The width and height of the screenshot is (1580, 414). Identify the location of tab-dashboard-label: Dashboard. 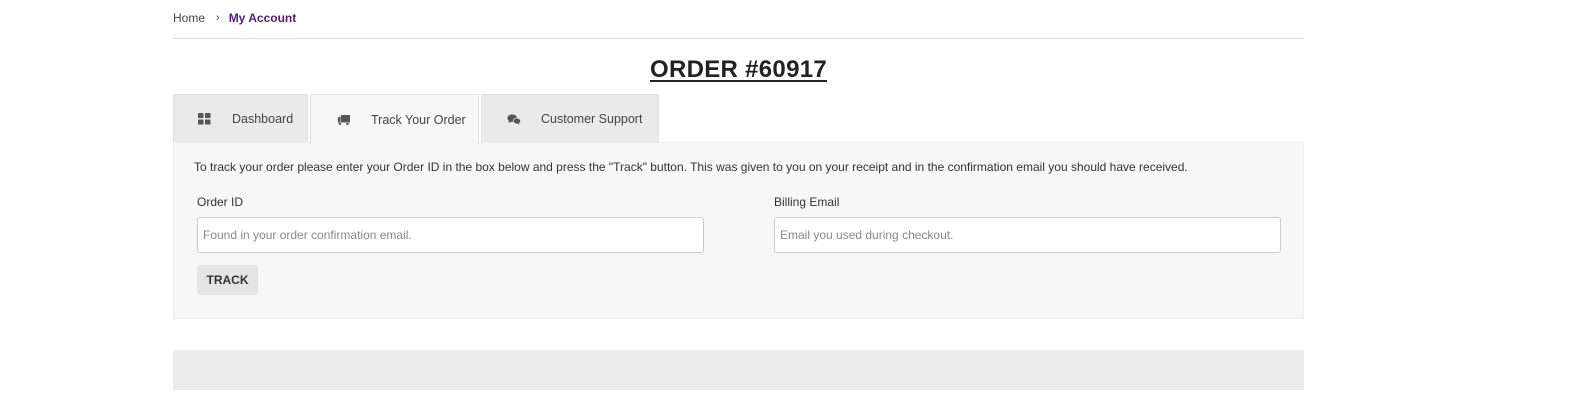
(263, 119).